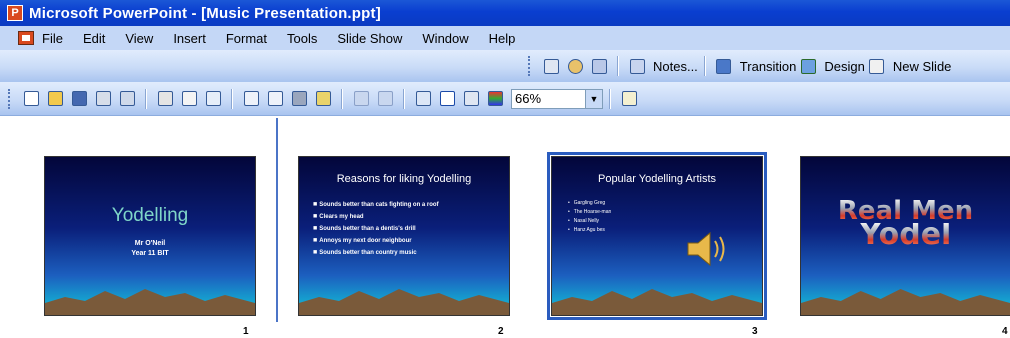 Image resolution: width=1010 pixels, height=338 pixels. I want to click on slide-thumbnail-1: Yodelling Mr O'Neil Year 11 BIT, so click(150, 236).